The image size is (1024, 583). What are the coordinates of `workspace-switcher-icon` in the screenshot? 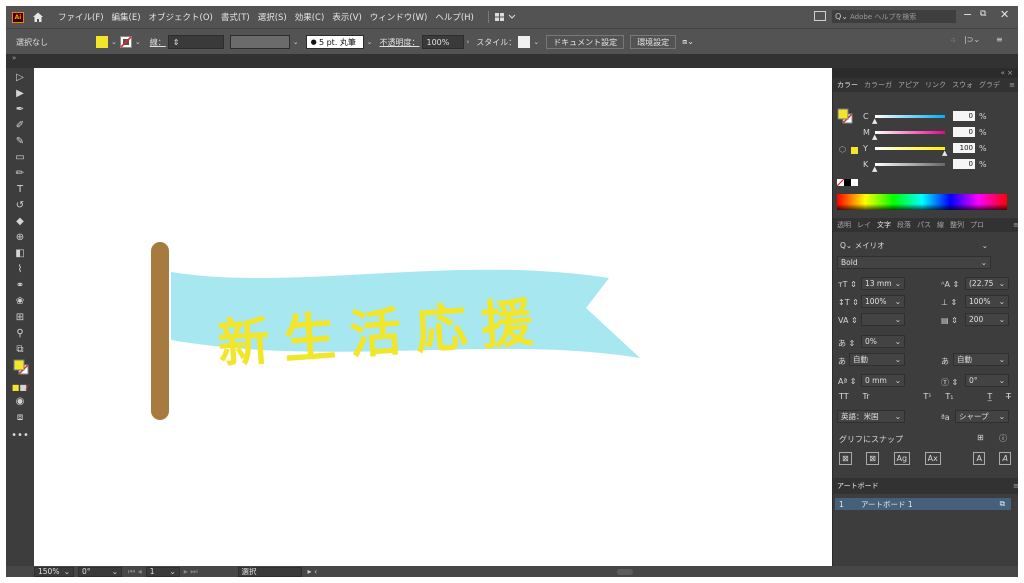 It's located at (505, 17).